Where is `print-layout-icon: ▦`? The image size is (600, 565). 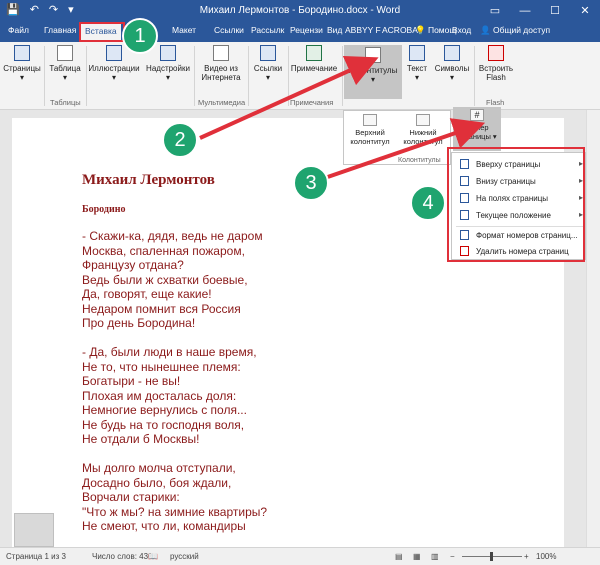
print-layout-icon: ▦ is located at coordinates (417, 556).